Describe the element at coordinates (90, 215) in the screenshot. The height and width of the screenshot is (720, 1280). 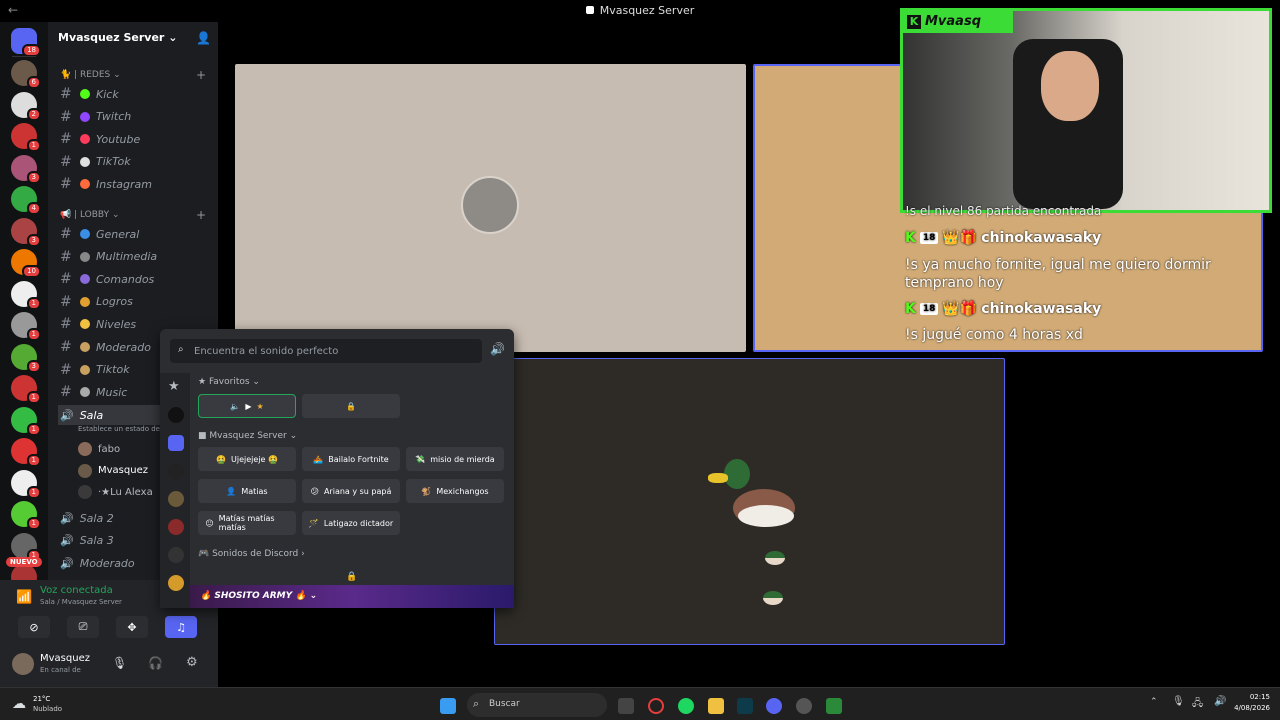
I see `category-lobby: 📢 | LOBBY ⌄` at that location.